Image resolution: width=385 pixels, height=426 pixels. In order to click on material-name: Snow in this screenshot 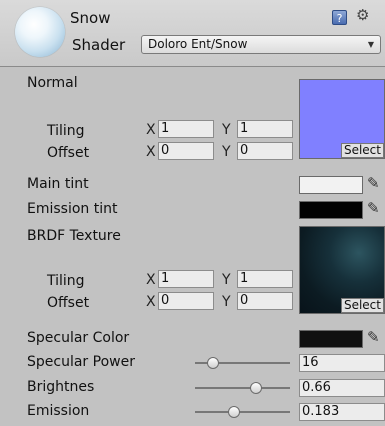, I will do `click(90, 18)`.